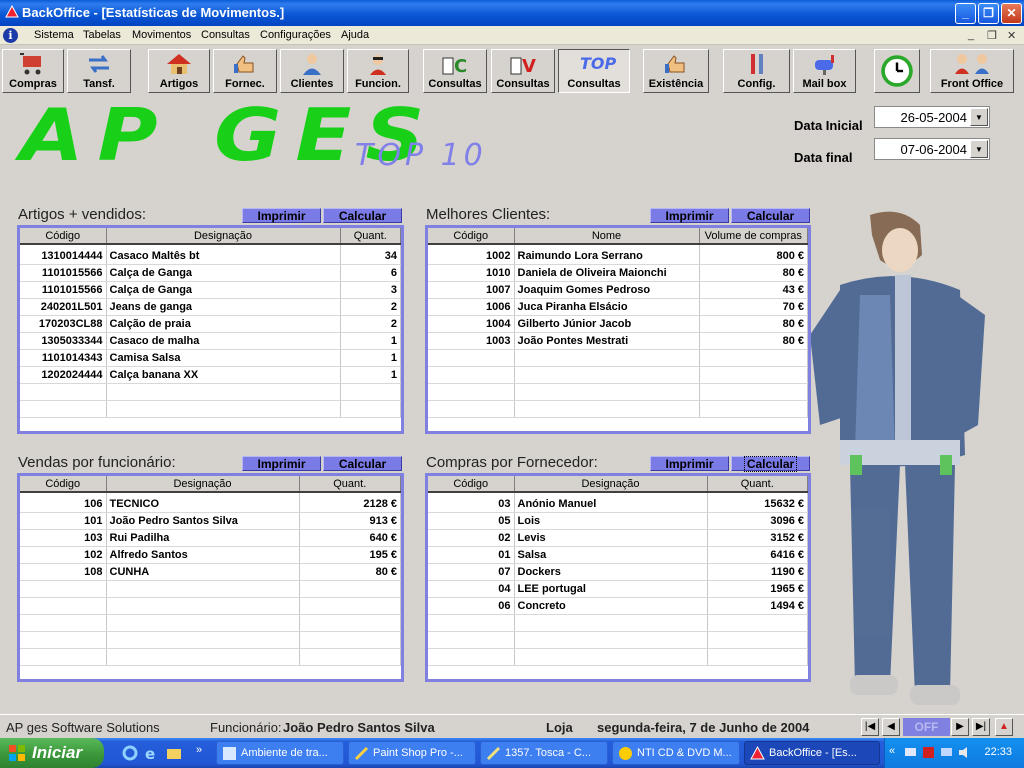  I want to click on table-row: 04 LEE portugal 1965 €, so click(618, 589).